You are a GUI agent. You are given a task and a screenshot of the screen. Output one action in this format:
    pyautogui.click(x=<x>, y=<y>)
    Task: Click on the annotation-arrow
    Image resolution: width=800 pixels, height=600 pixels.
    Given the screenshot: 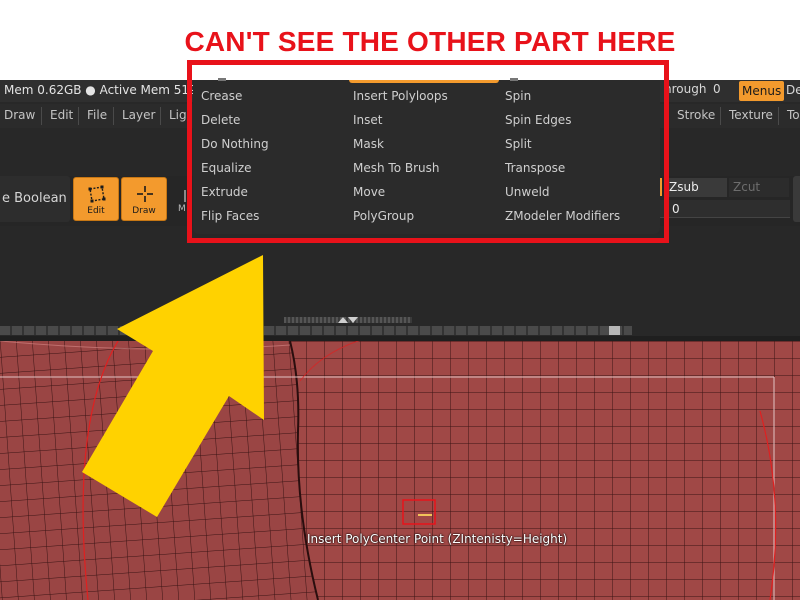 What is the action you would take?
    pyautogui.click(x=173, y=386)
    